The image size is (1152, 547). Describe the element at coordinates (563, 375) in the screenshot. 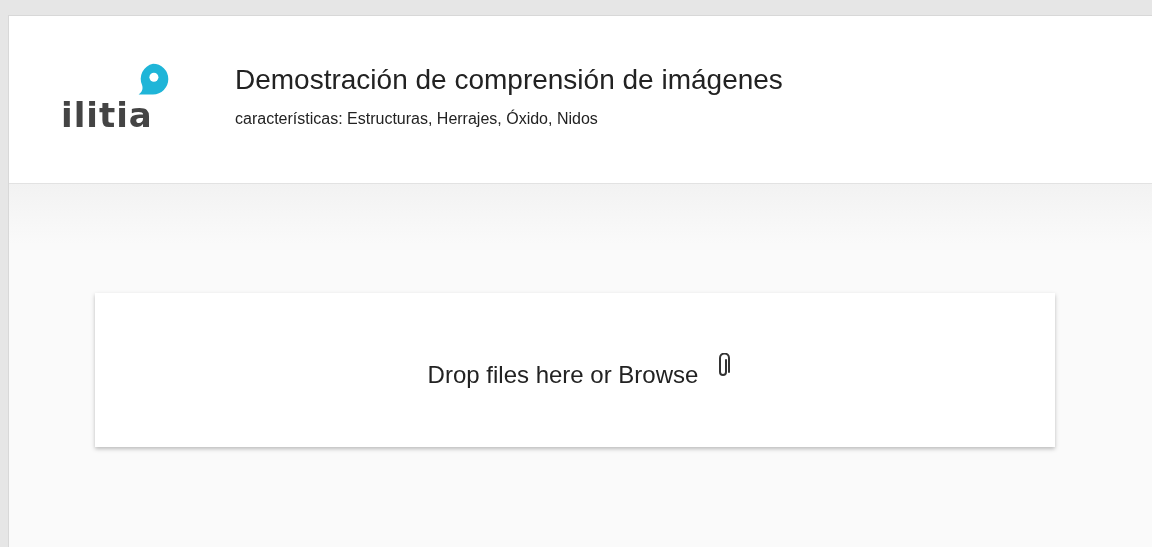

I see `dropzone-label: Drop files here or Browse` at that location.